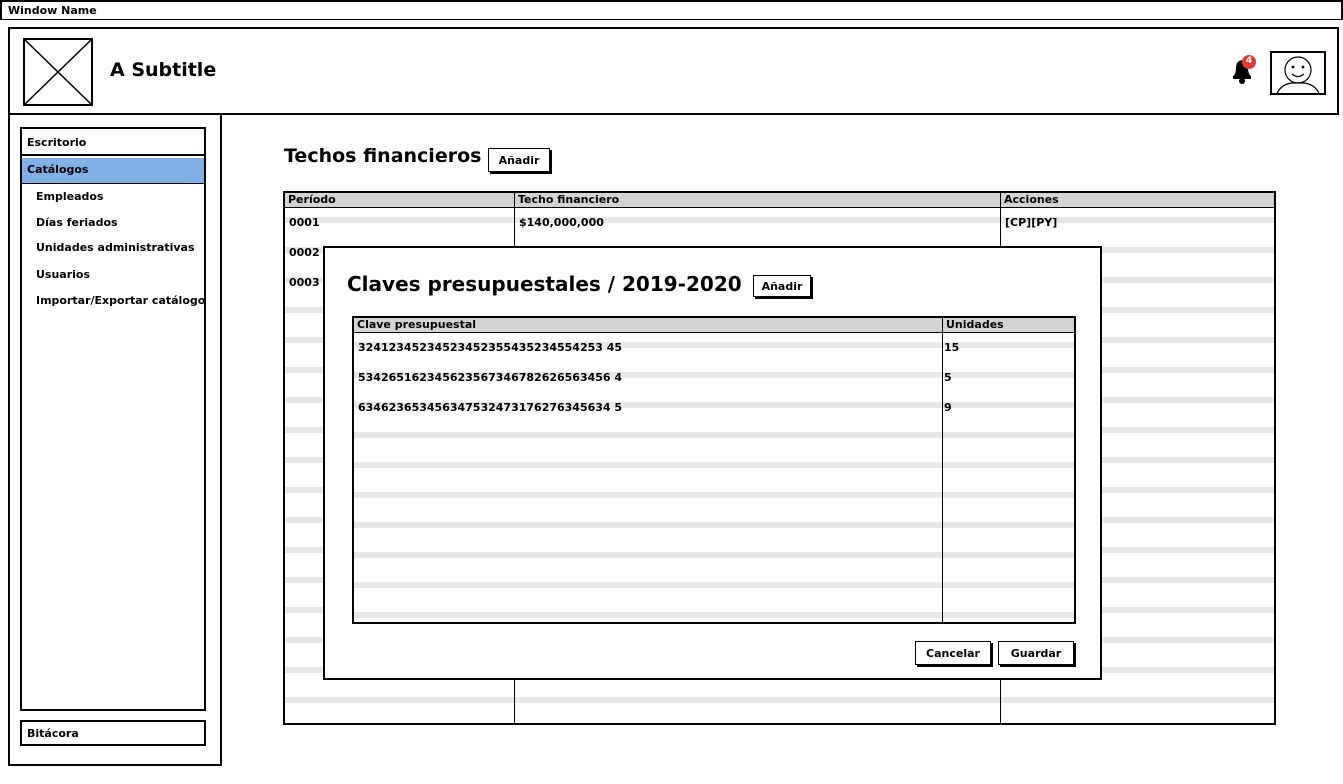  I want to click on add-techo-button: Añadir, so click(519, 160).